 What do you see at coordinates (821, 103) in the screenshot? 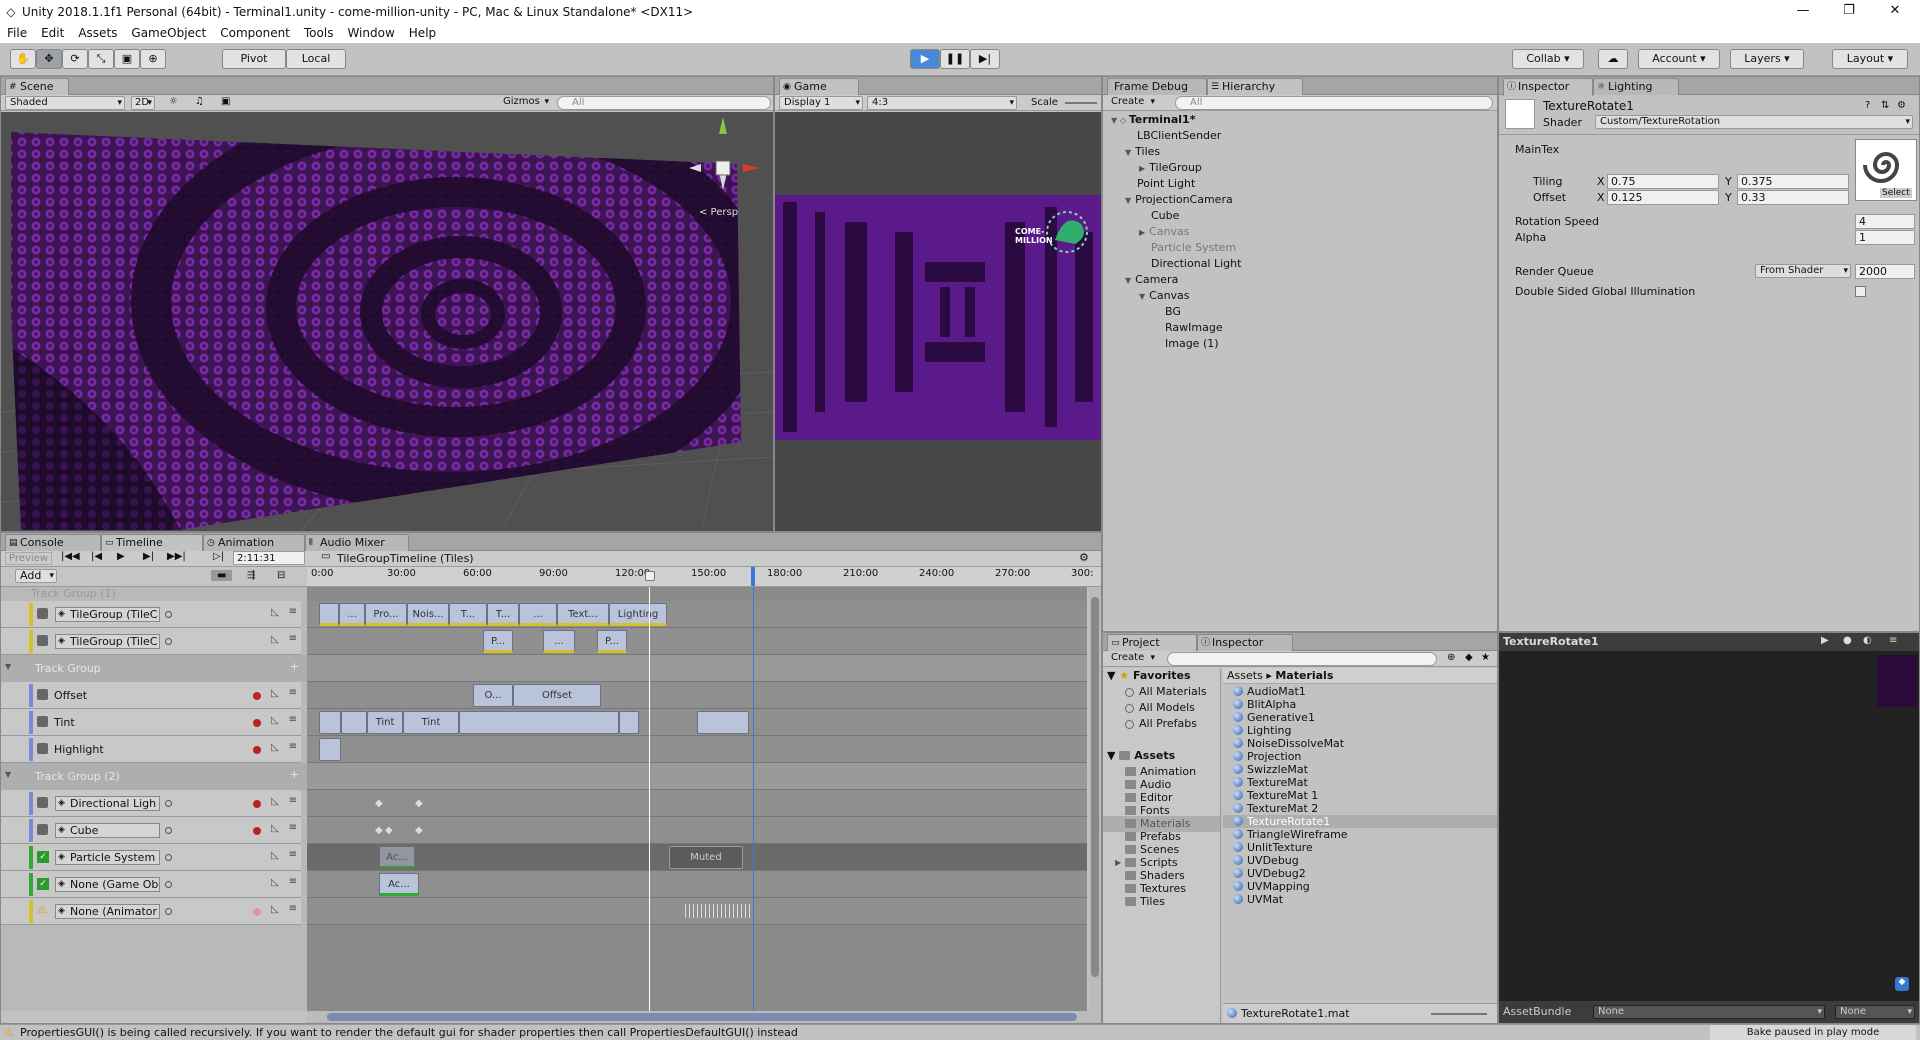
I see `display-dropdown: Display 1` at bounding box center [821, 103].